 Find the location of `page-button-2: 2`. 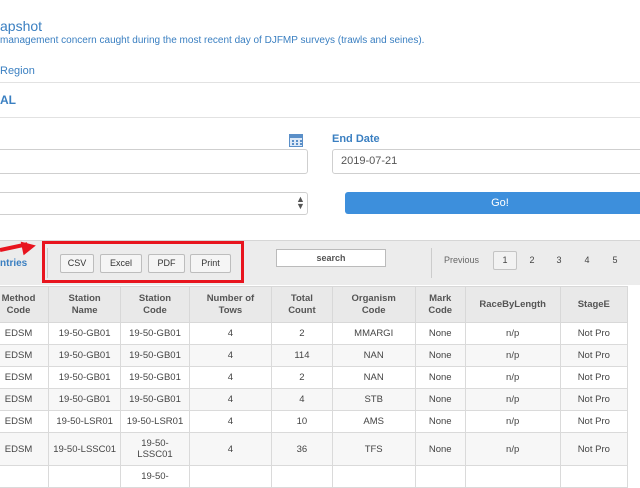

page-button-2: 2 is located at coordinates (532, 260).